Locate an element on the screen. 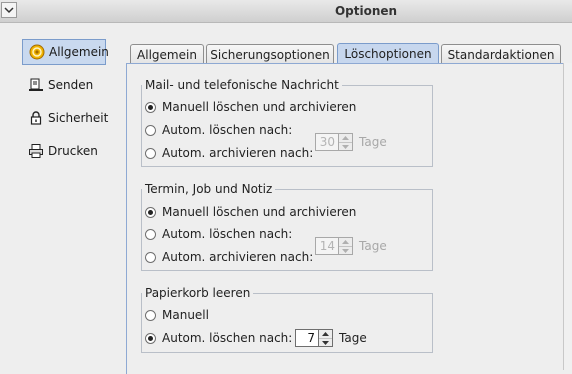  panel-right-edge is located at coordinates (567, 216).